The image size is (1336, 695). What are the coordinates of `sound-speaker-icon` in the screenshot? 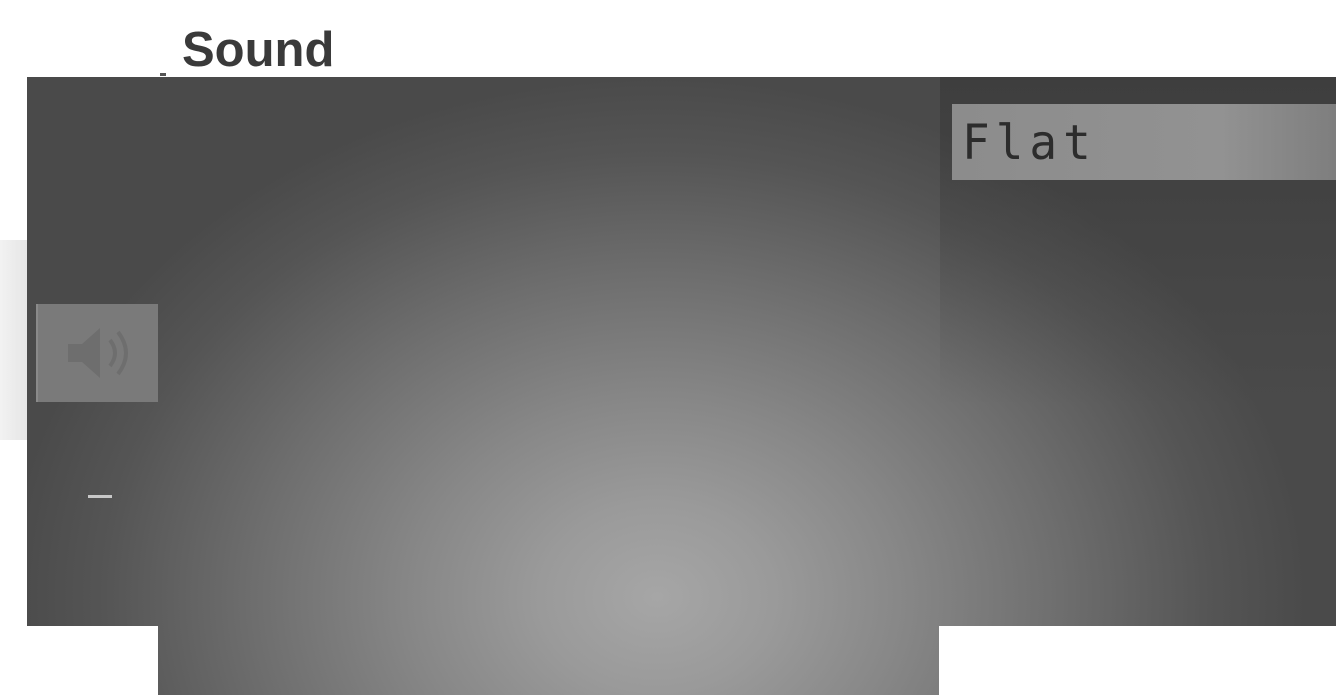 It's located at (98, 353).